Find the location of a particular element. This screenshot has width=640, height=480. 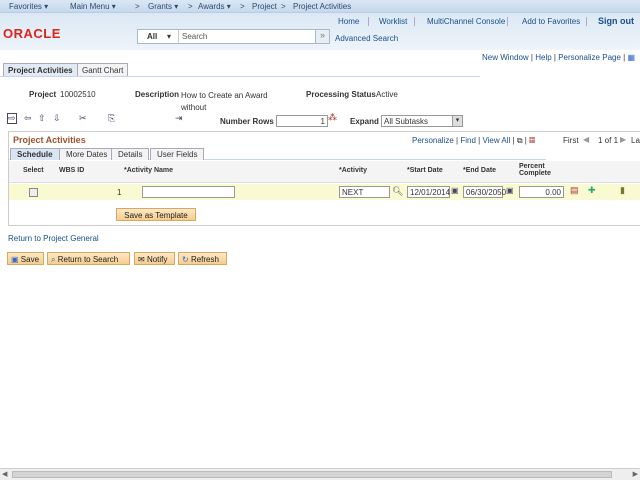

main-menu: Main Menu ▾ is located at coordinates (93, 6).